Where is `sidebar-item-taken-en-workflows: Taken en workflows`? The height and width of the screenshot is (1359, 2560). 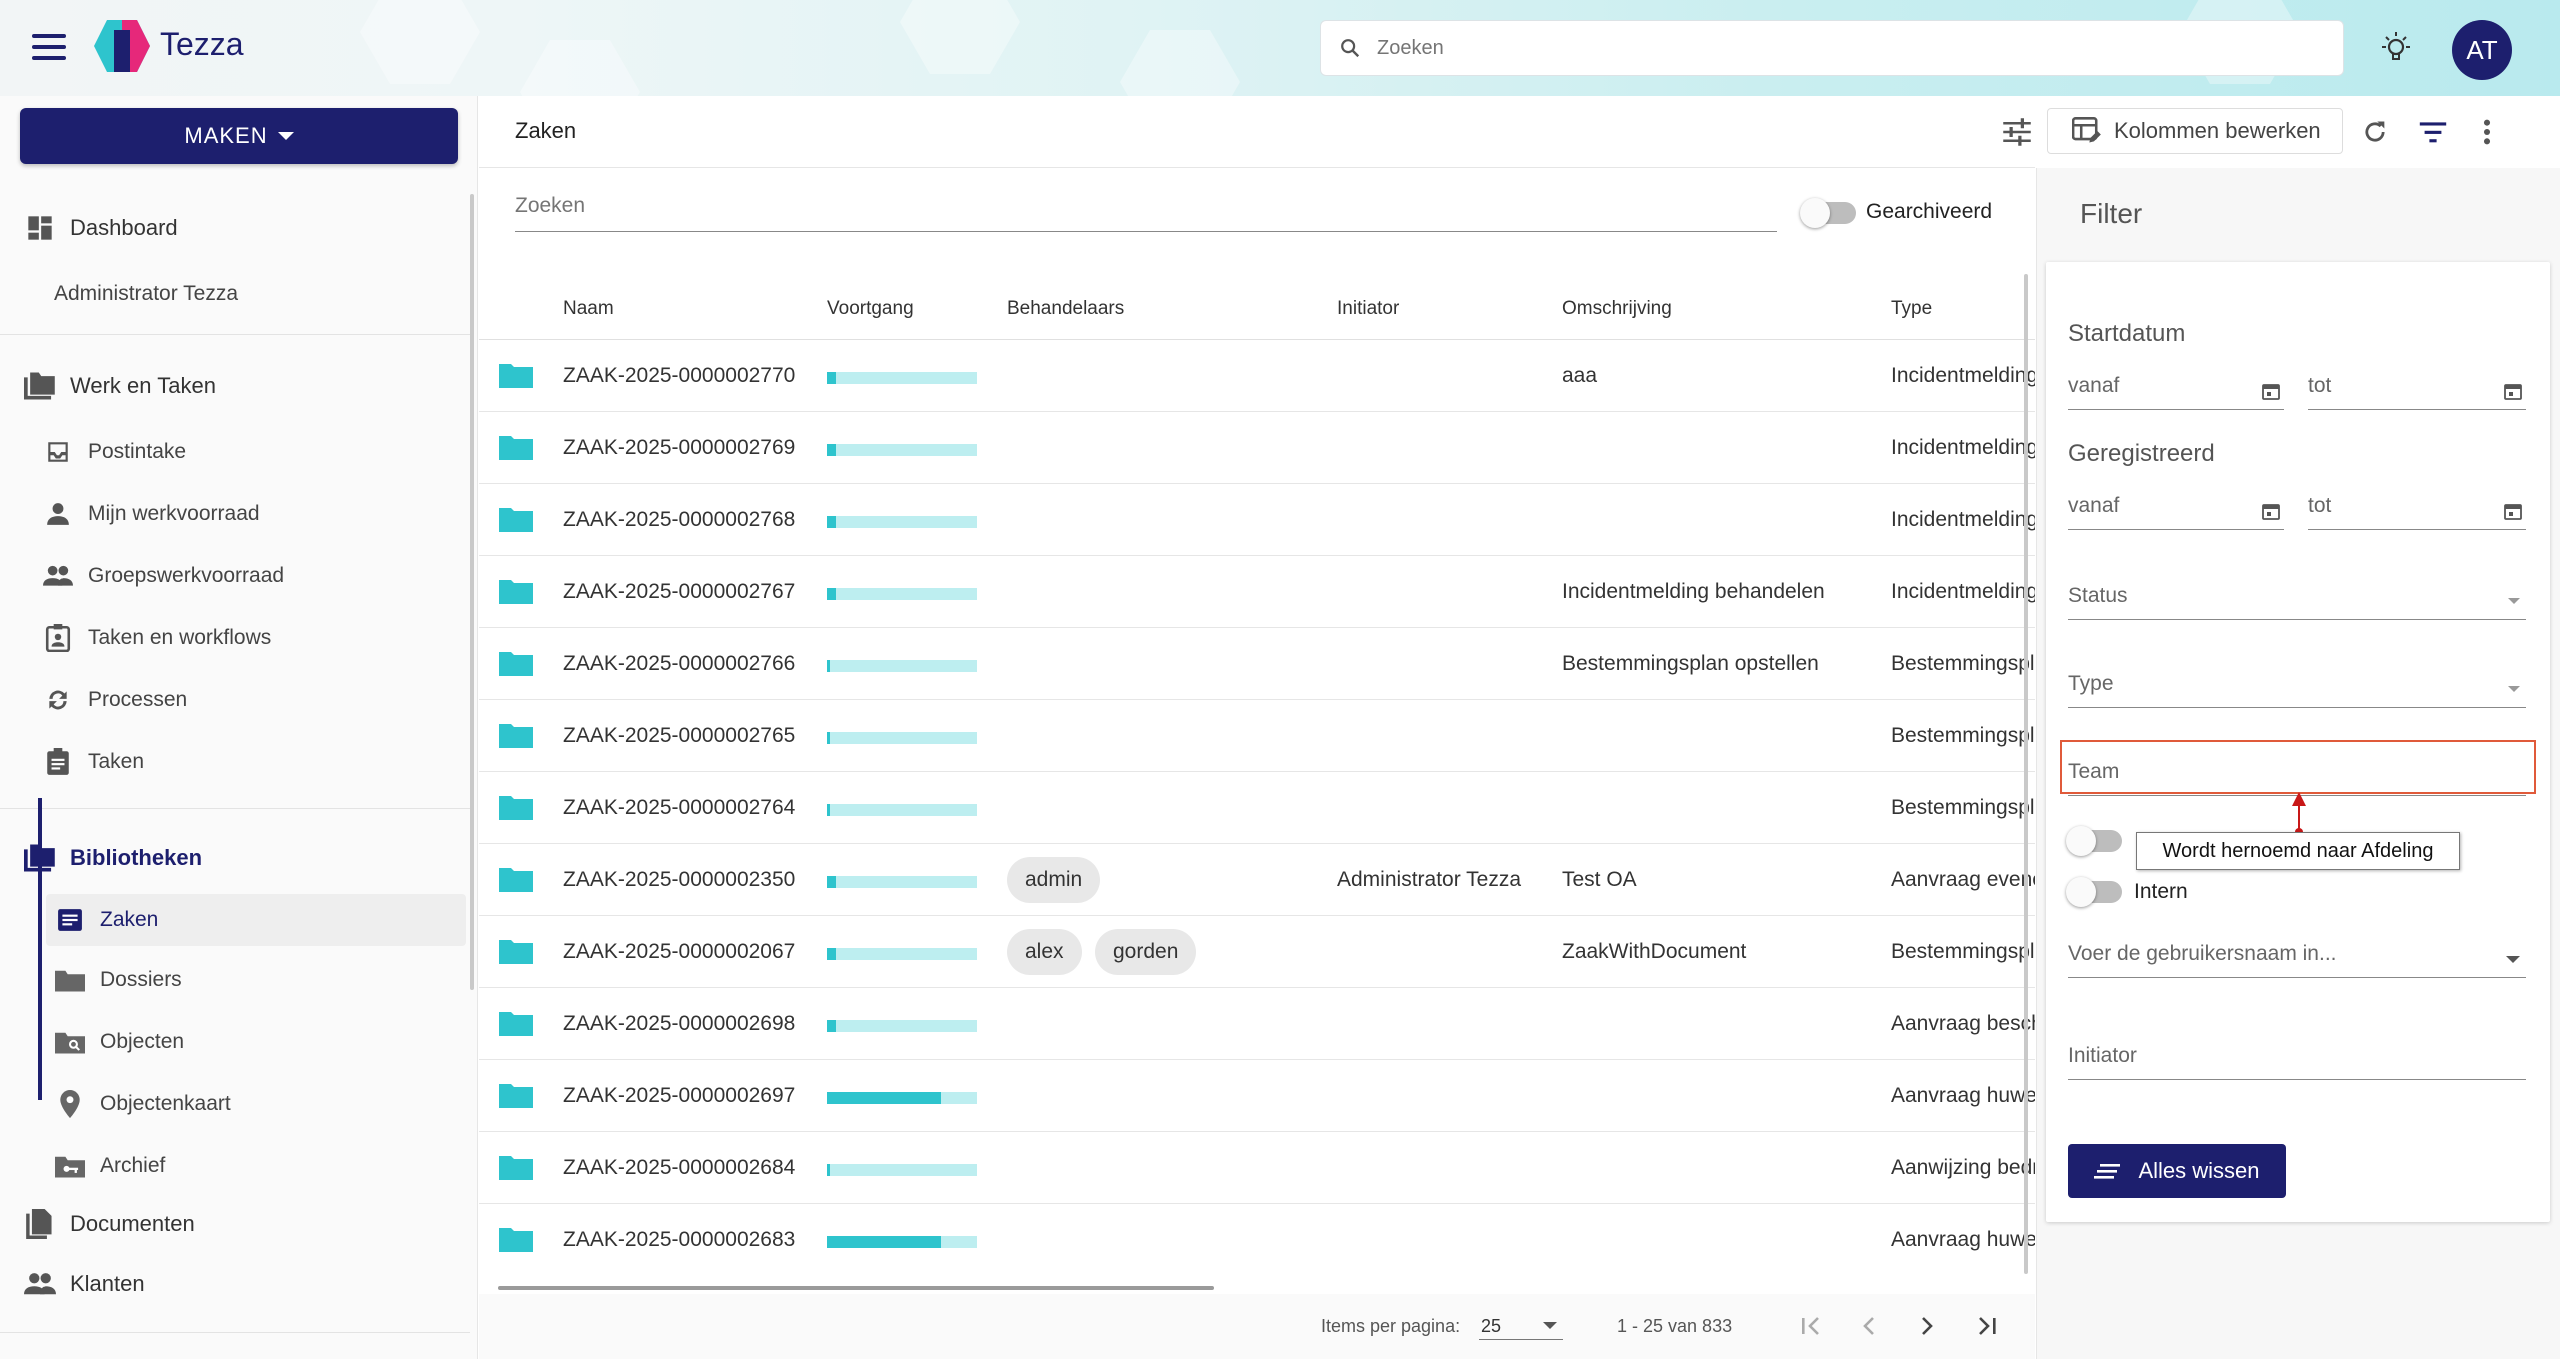
sidebar-item-taken-en-workflows: Taken en workflows is located at coordinates (156, 638).